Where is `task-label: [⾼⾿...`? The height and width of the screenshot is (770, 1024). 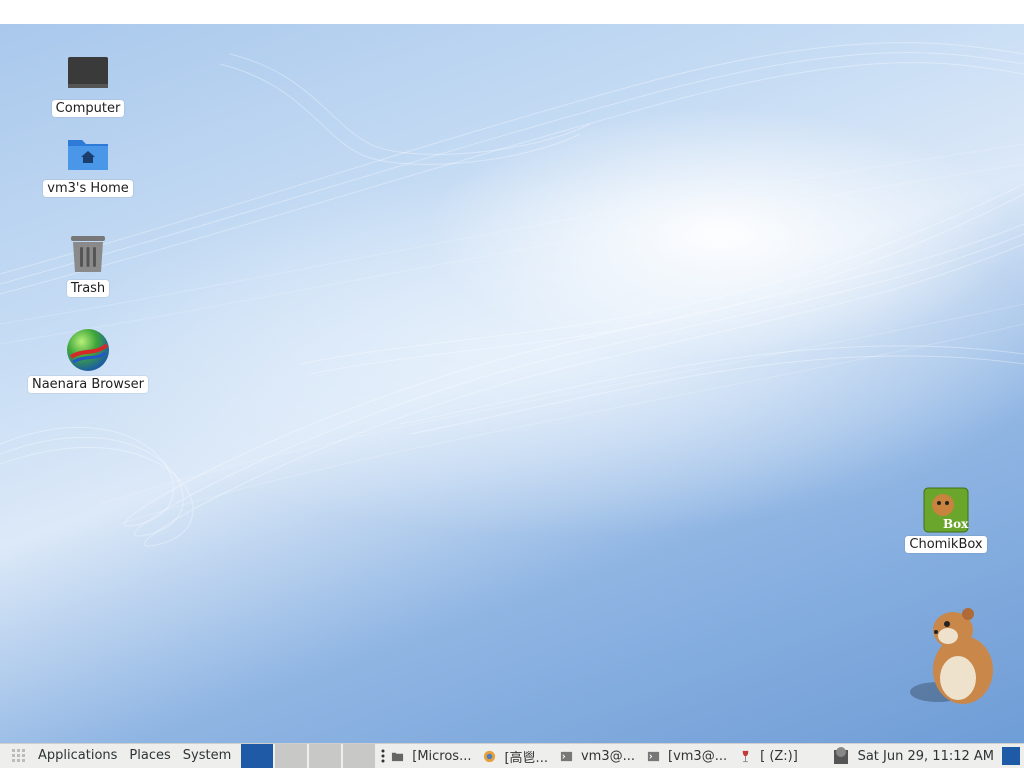 task-label: [⾼⾿... is located at coordinates (526, 758).